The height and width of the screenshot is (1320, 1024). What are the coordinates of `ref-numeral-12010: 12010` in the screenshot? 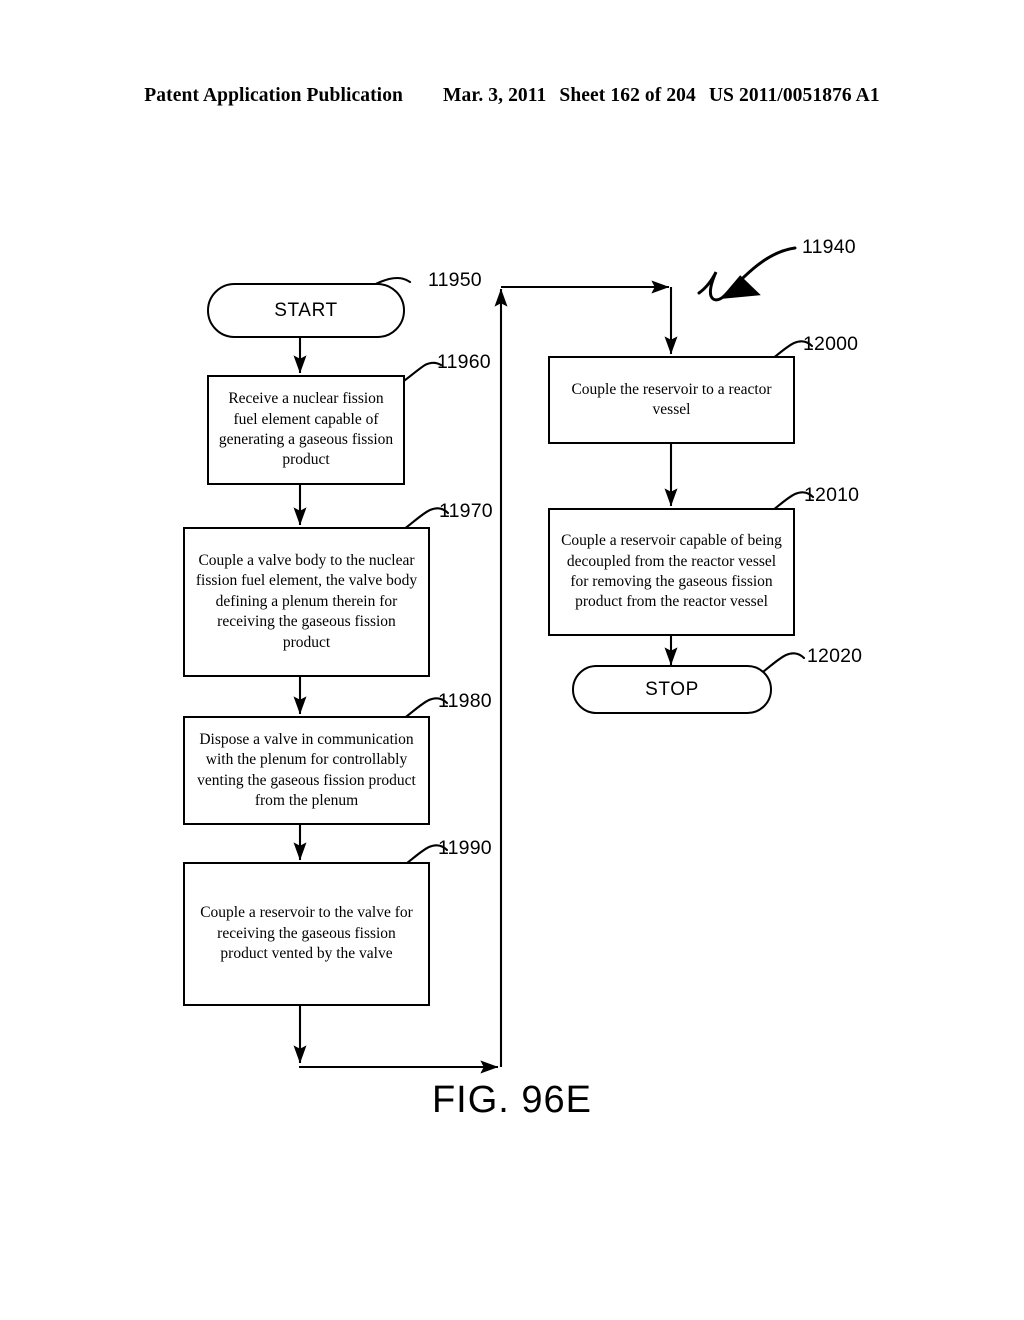 It's located at (832, 495).